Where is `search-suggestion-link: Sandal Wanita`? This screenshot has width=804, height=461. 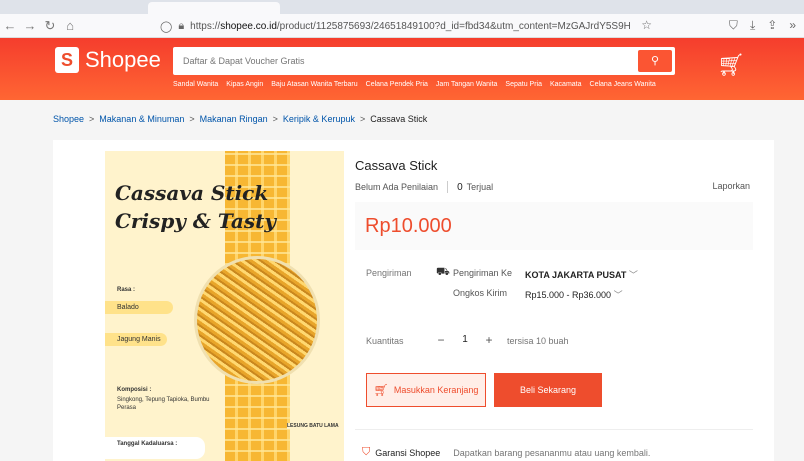 search-suggestion-link: Sandal Wanita is located at coordinates (195, 84).